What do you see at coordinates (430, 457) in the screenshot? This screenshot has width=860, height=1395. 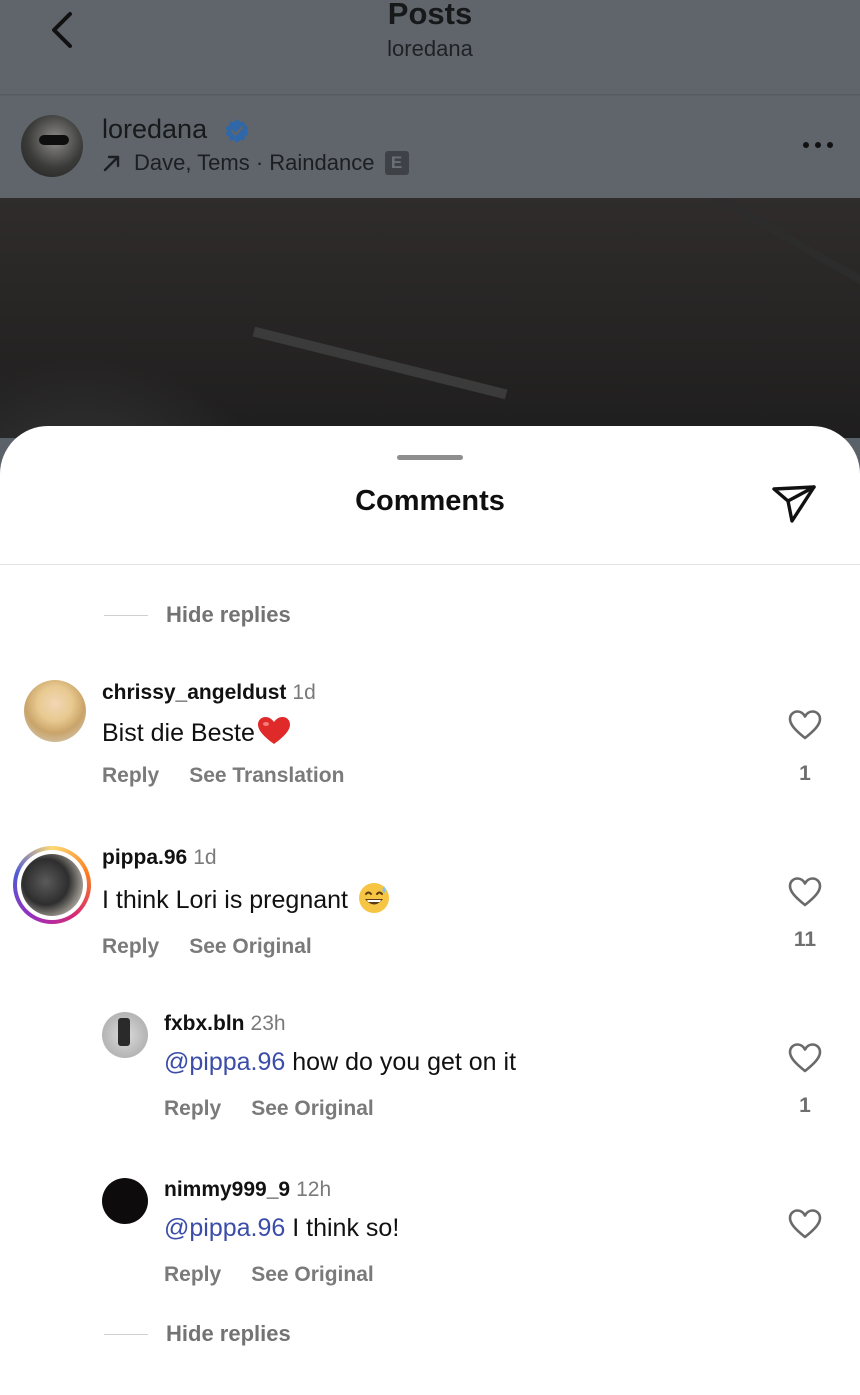 I see `sheet-grabber` at bounding box center [430, 457].